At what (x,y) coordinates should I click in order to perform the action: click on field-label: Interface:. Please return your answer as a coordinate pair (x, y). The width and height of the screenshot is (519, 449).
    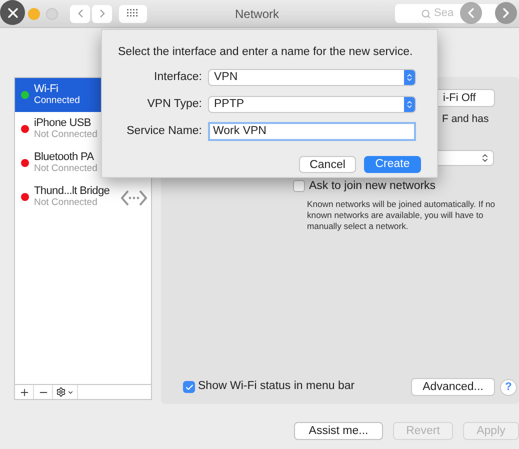
    Looking at the image, I should click on (178, 78).